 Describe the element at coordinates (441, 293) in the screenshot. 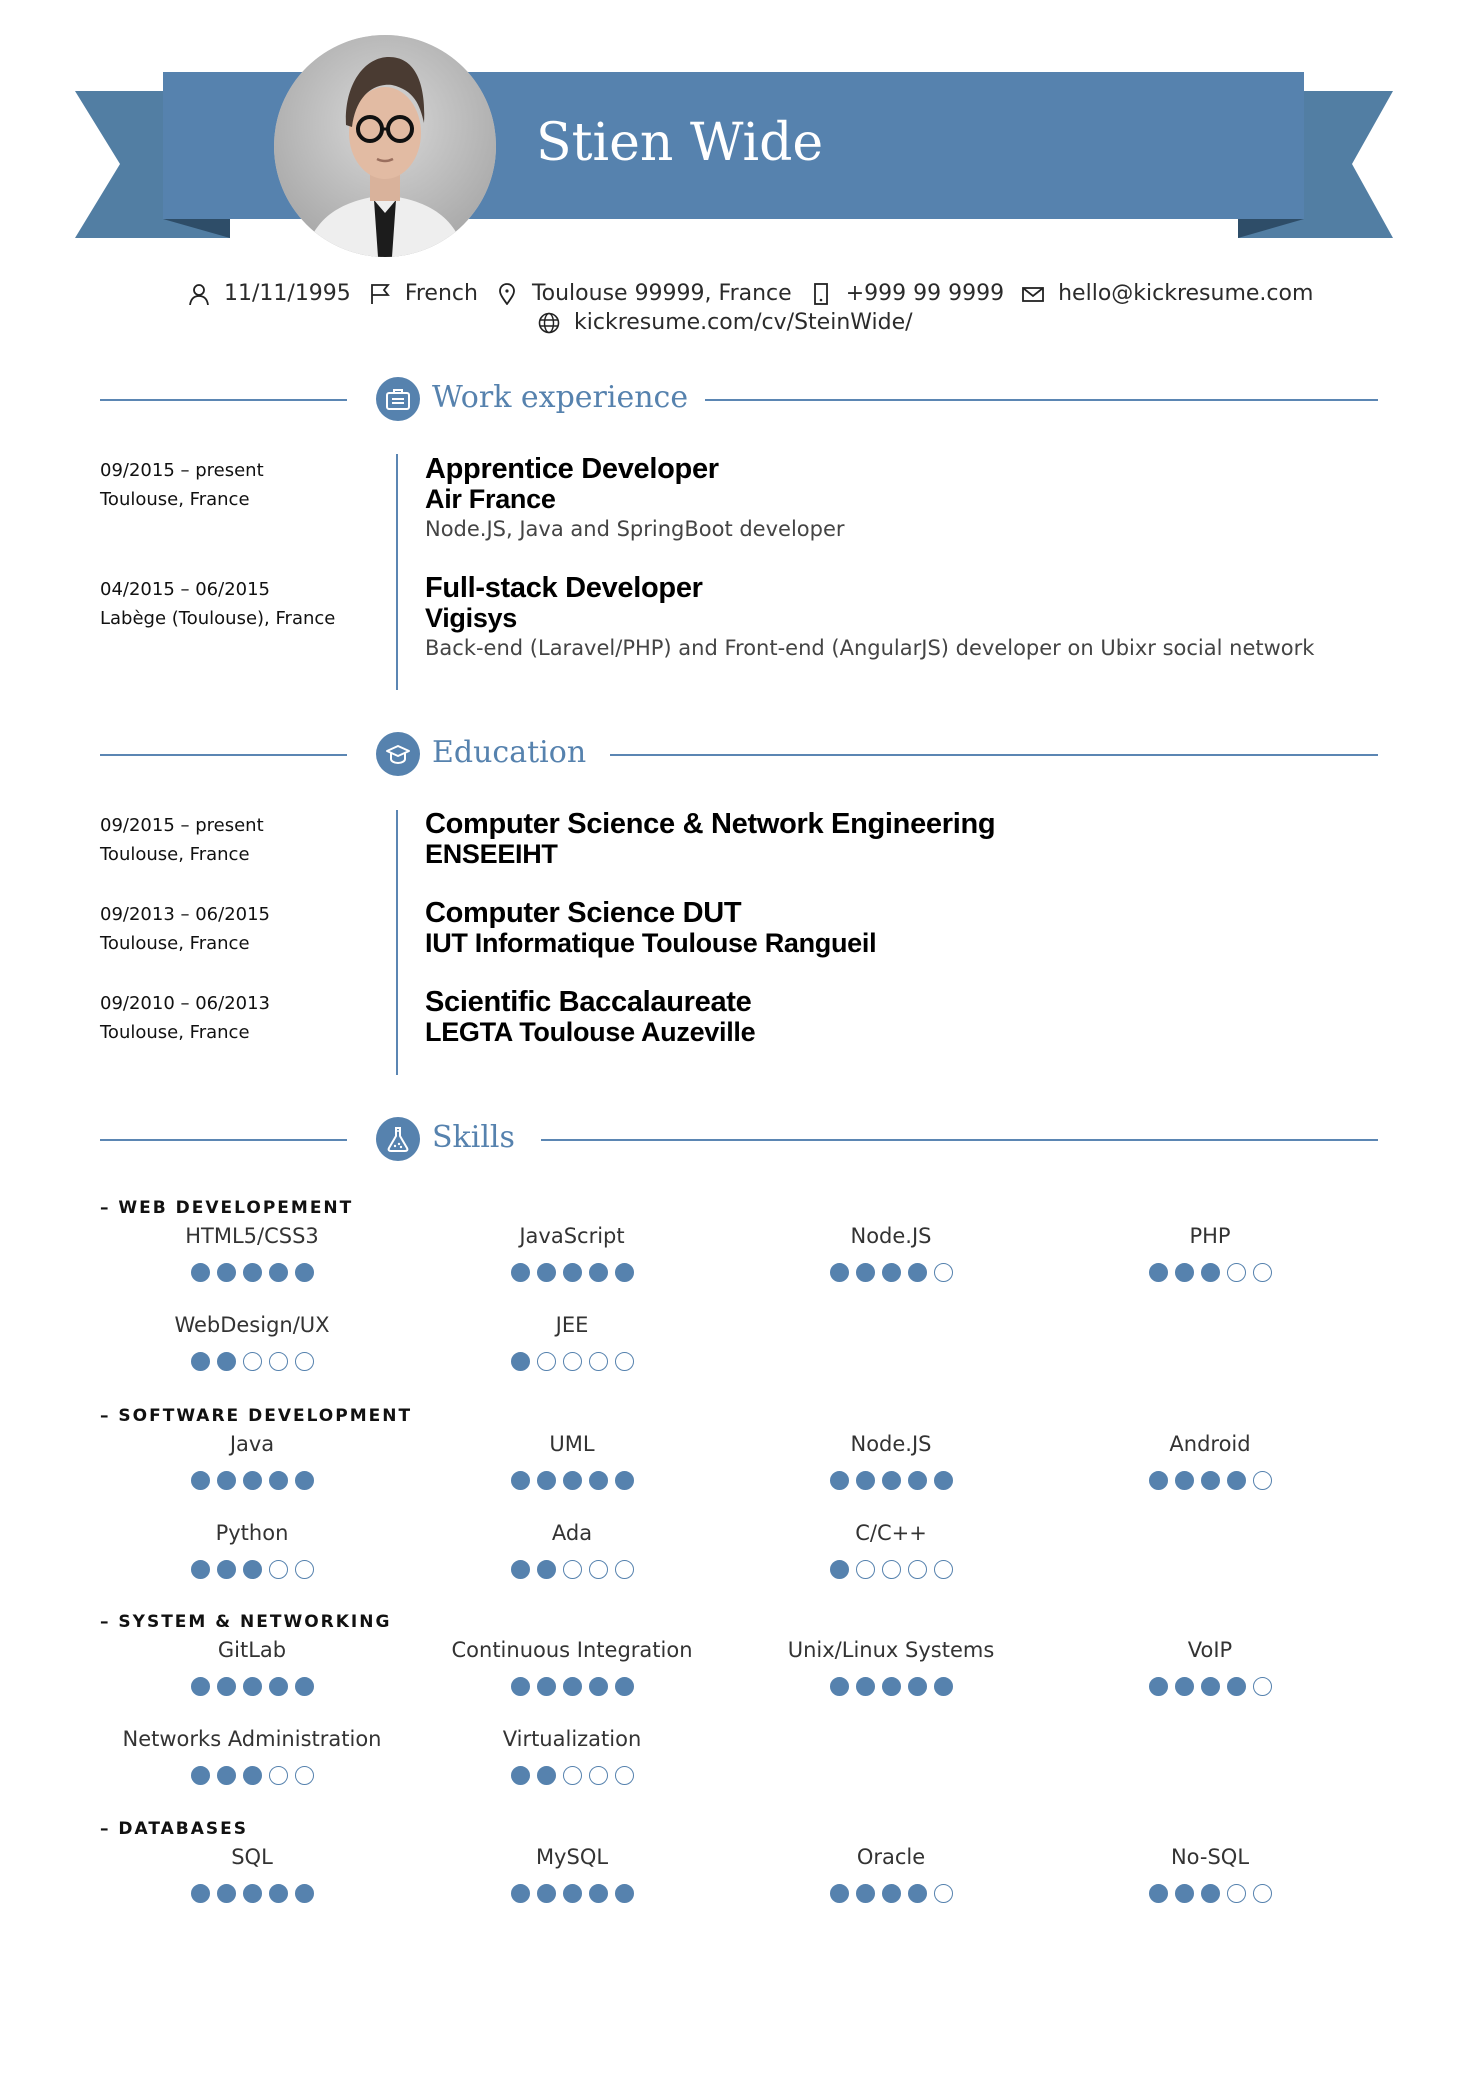

I see `nationality-text: French` at that location.